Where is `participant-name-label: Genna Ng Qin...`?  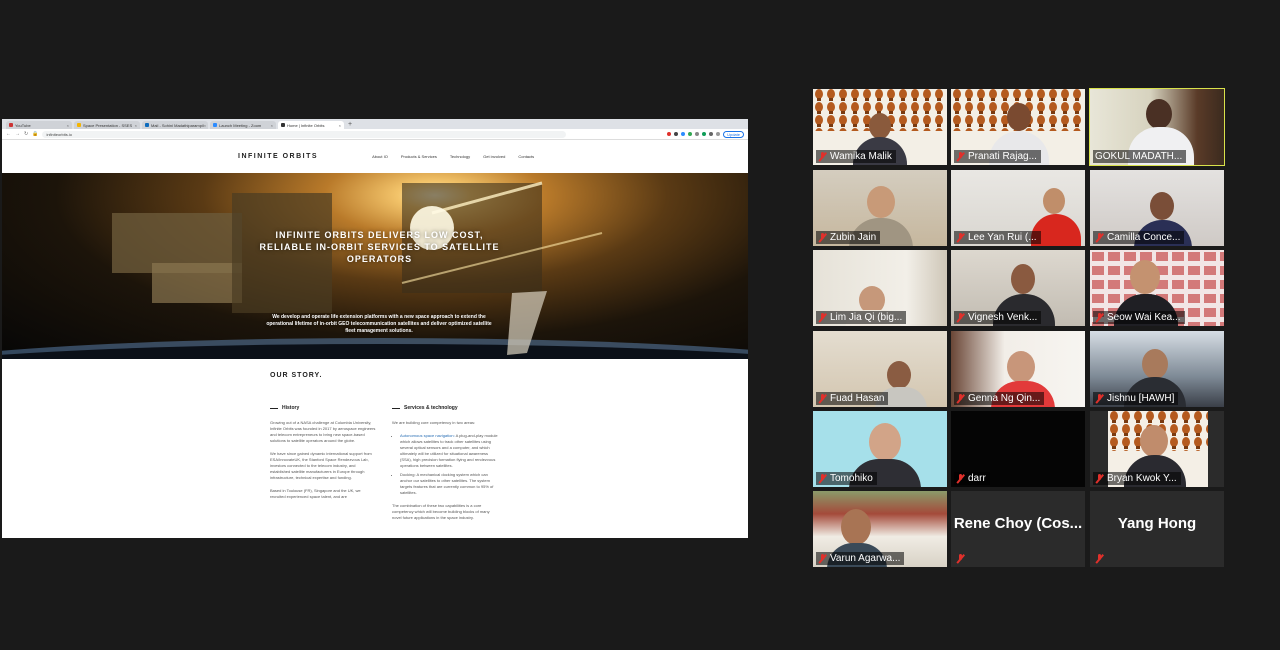 participant-name-label: Genna Ng Qin... is located at coordinates (999, 398).